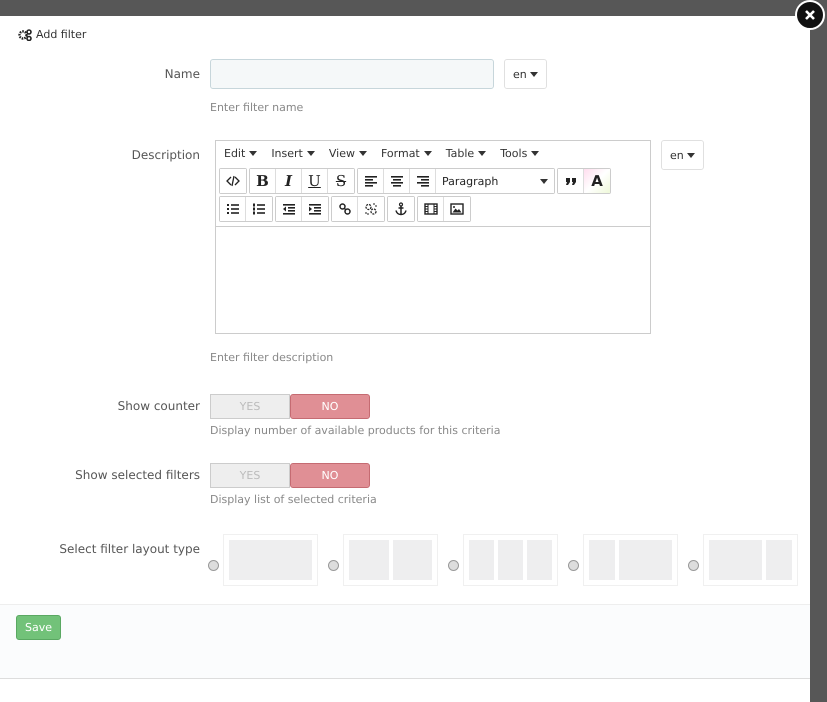 Image resolution: width=827 pixels, height=702 pixels. What do you see at coordinates (352, 74) in the screenshot?
I see `name-field` at bounding box center [352, 74].